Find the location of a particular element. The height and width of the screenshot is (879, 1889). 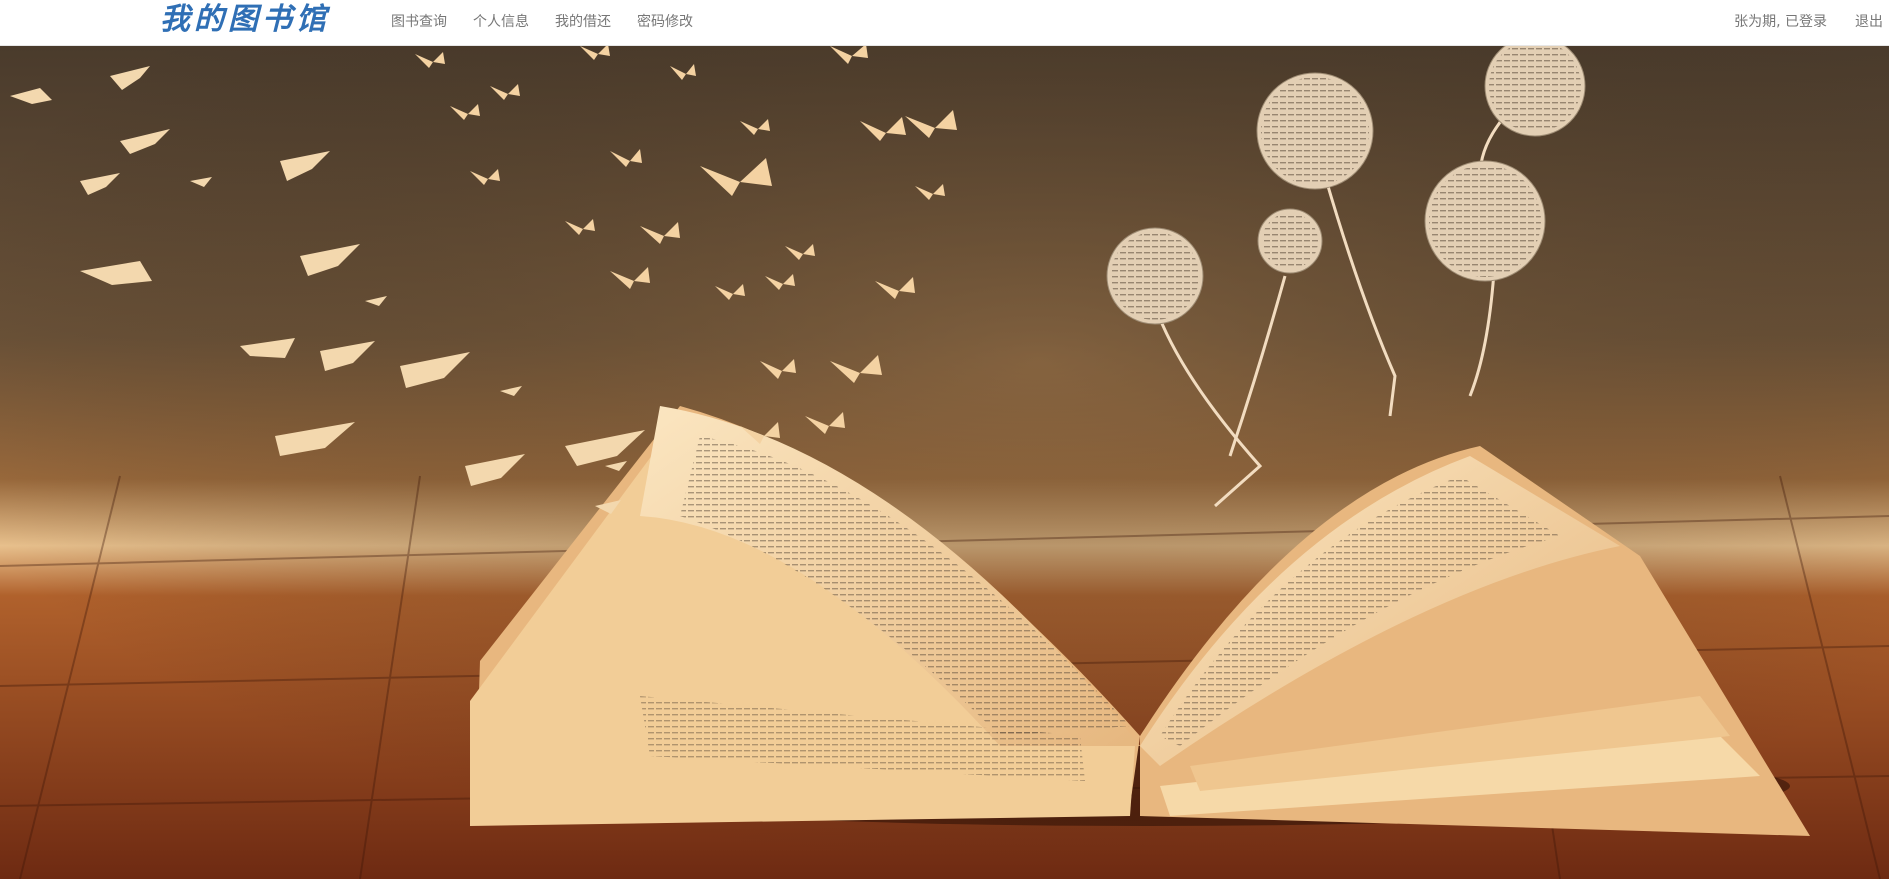

user-nav: 张为期, 已登录 退出 is located at coordinates (1804, 21).